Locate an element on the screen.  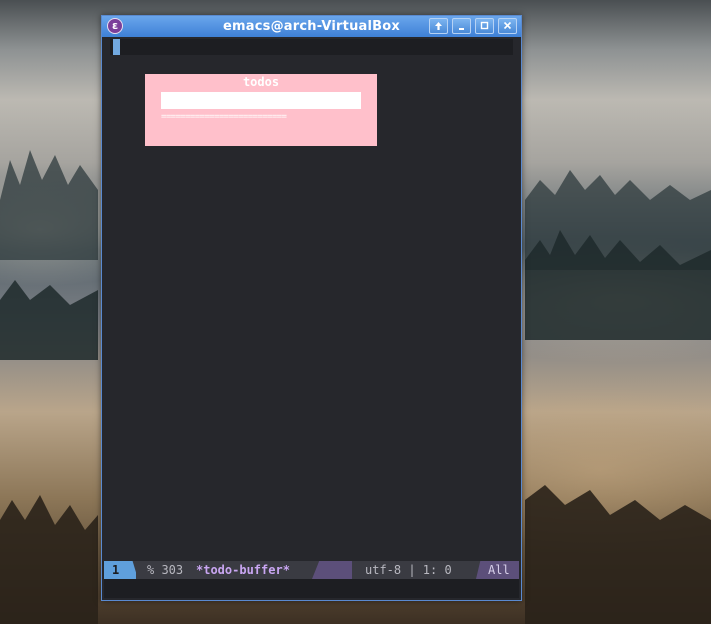
mode-line: 1 % 303 *todo-buffer* utf-8 | 1: 0 All is located at coordinates (311, 570).